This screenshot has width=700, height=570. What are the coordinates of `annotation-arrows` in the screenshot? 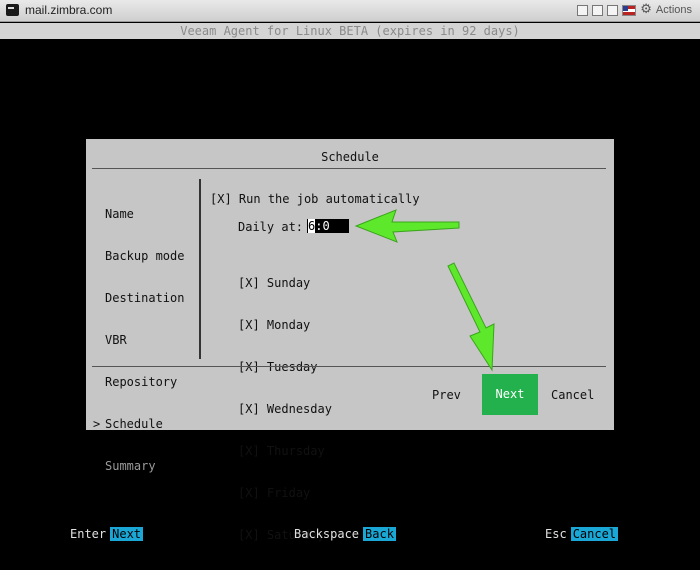 It's located at (424, 290).